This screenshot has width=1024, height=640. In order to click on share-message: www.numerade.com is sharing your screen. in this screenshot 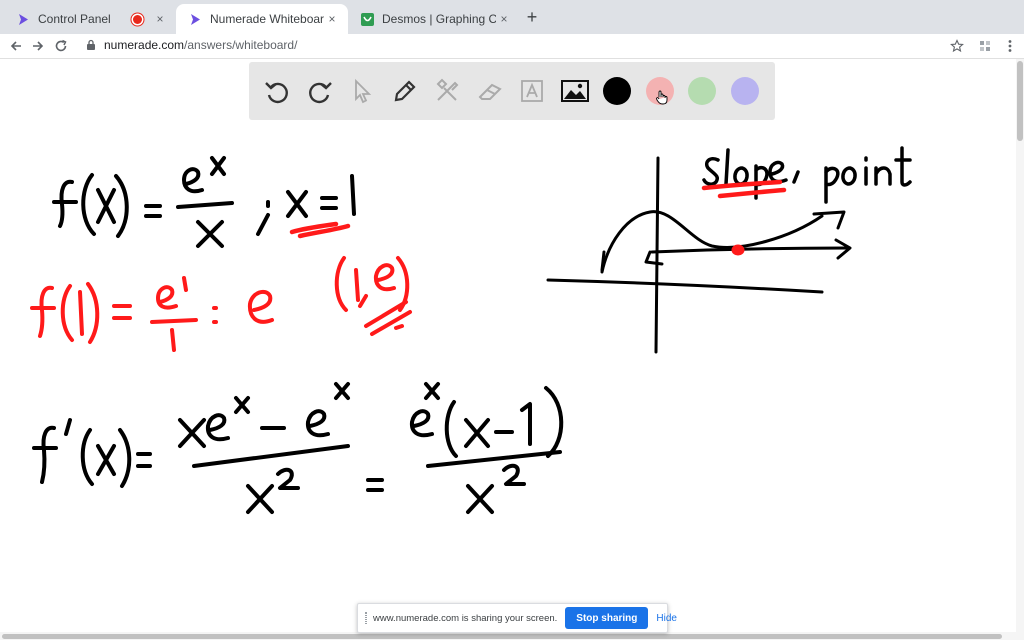, I will do `click(465, 618)`.